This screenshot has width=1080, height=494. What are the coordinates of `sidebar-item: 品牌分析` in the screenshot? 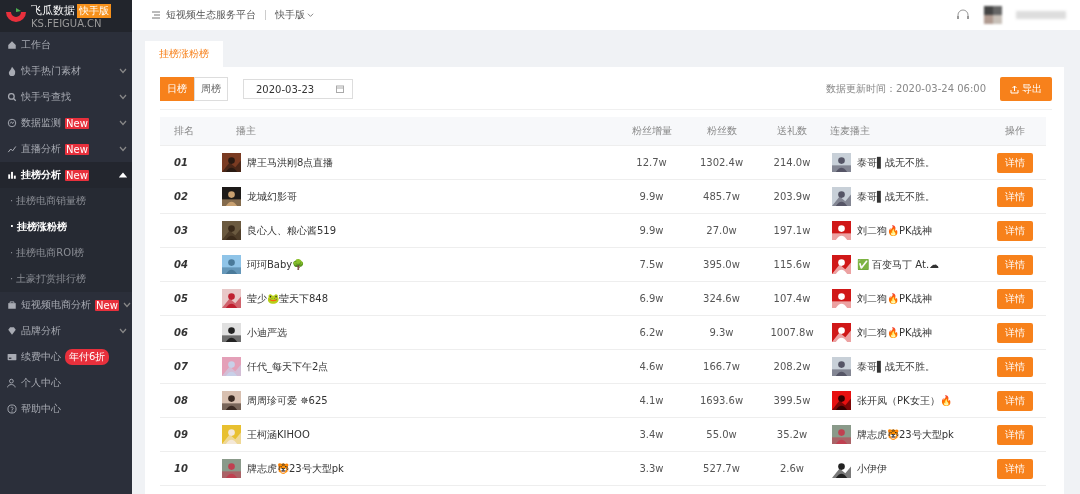 It's located at (66, 331).